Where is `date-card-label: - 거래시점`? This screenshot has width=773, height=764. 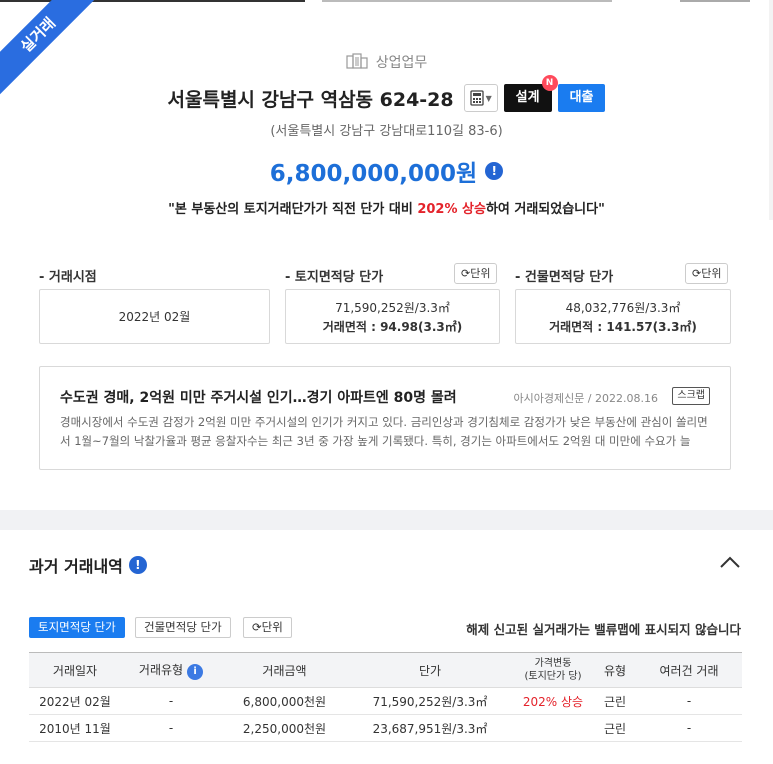
date-card-label: - 거래시점 is located at coordinates (68, 277).